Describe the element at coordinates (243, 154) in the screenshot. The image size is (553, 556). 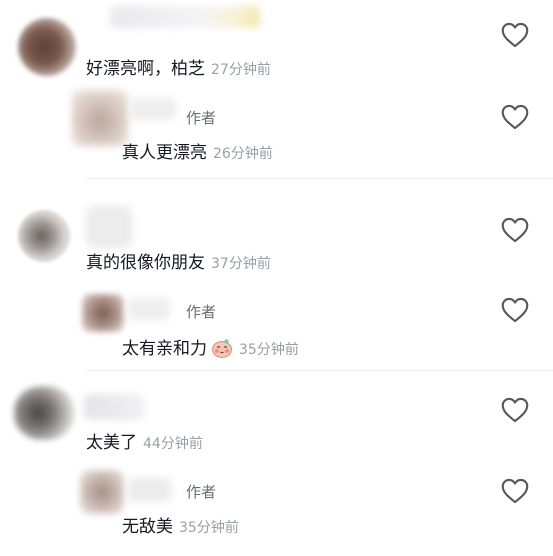
I see `reply-time: 26分钟前` at that location.